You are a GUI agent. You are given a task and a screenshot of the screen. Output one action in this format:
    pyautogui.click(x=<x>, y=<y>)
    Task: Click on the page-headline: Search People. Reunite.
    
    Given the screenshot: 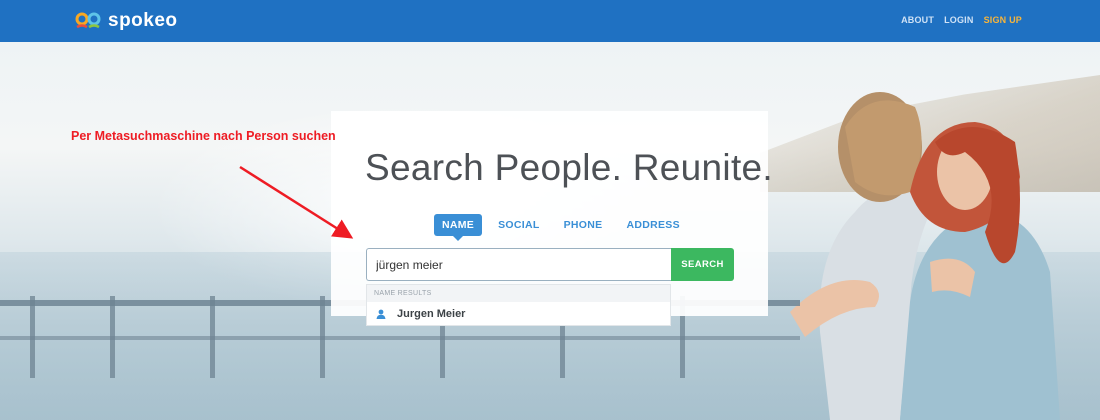 What is the action you would take?
    pyautogui.click(x=569, y=167)
    